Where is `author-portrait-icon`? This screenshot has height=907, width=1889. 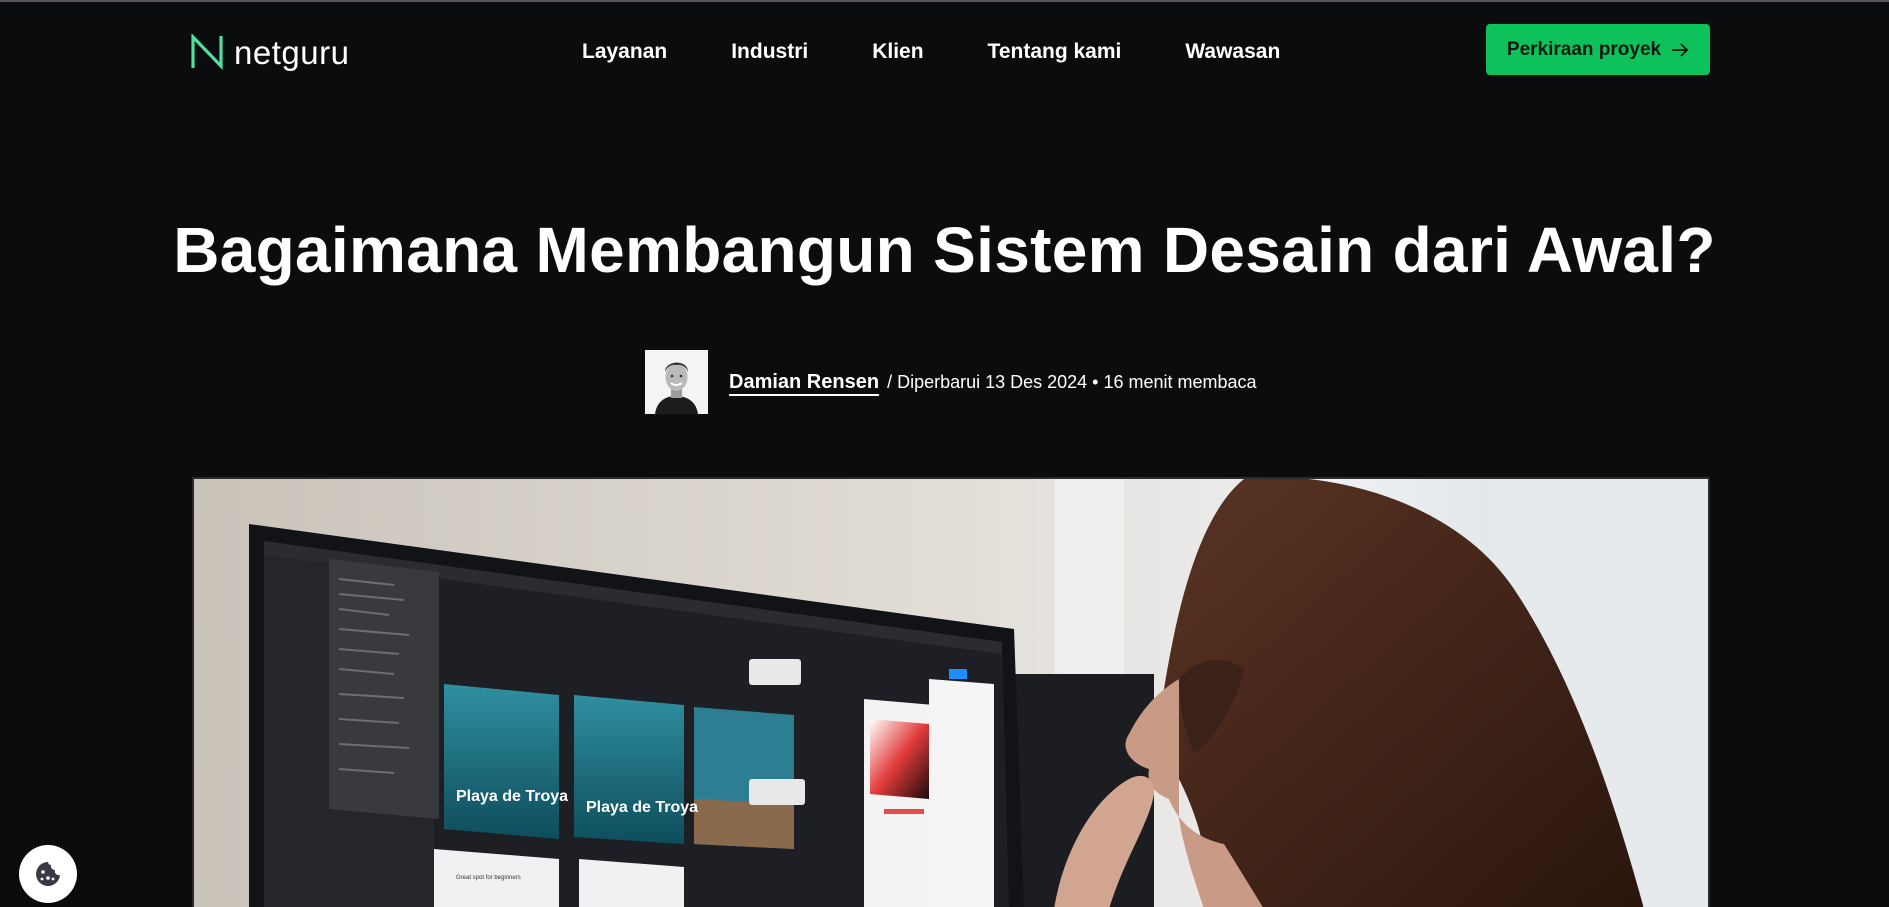
author-portrait-icon is located at coordinates (676, 382).